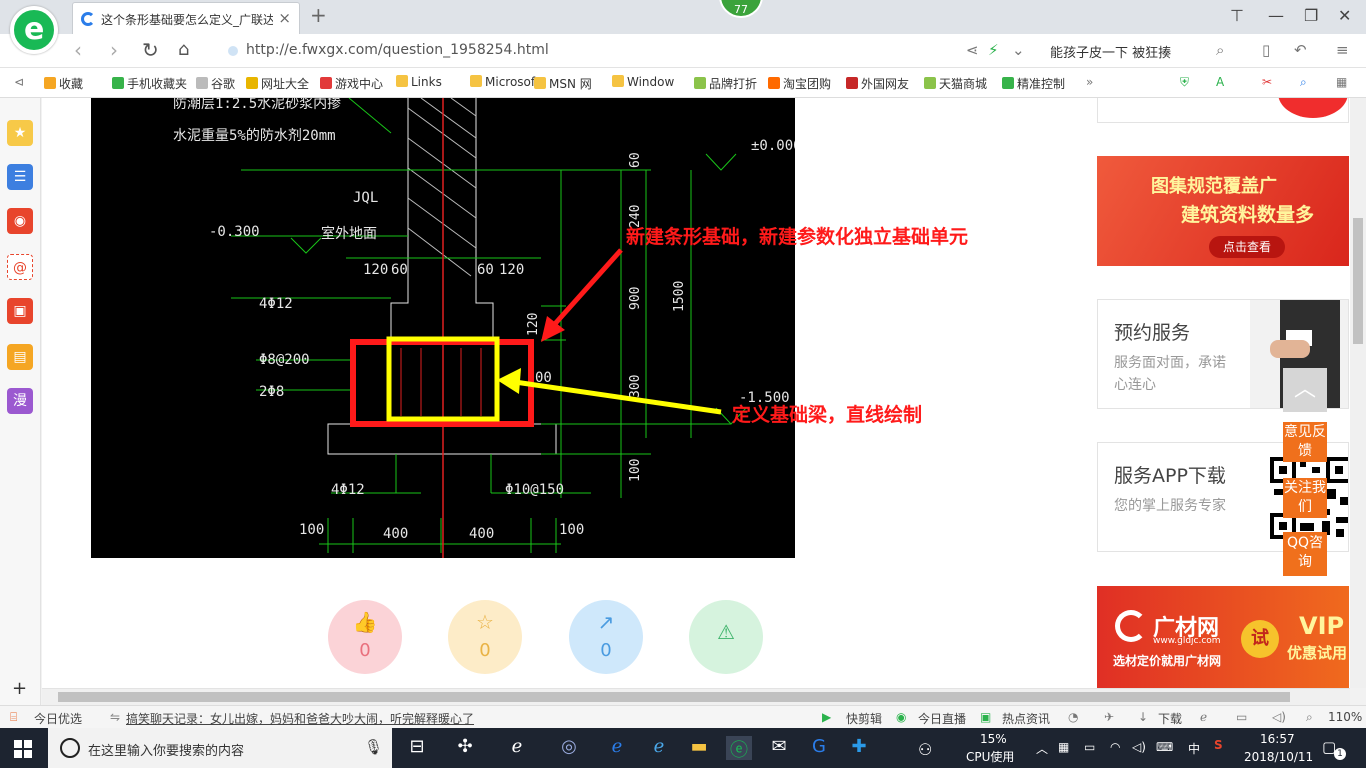 The width and height of the screenshot is (1366, 768). Describe the element at coordinates (1358, 281) in the screenshot. I see `vertical-scroll-thumb` at that location.